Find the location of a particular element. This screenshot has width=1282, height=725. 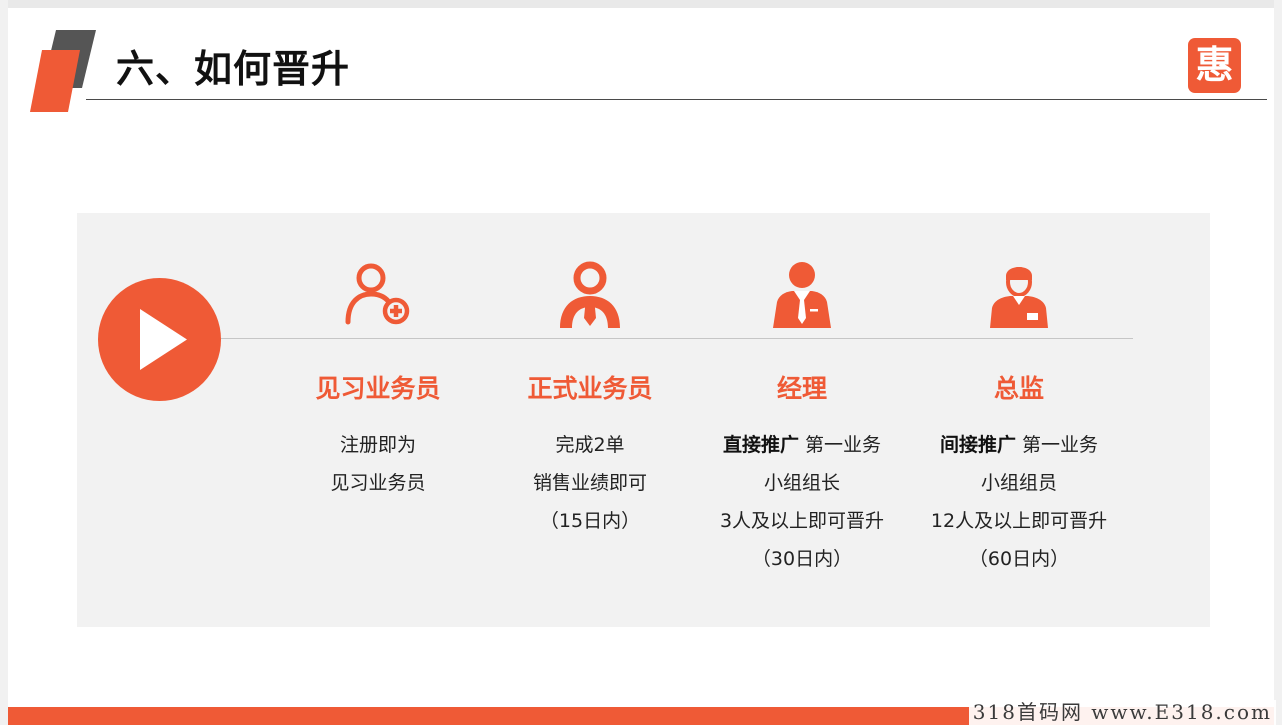

play-button is located at coordinates (159, 339).